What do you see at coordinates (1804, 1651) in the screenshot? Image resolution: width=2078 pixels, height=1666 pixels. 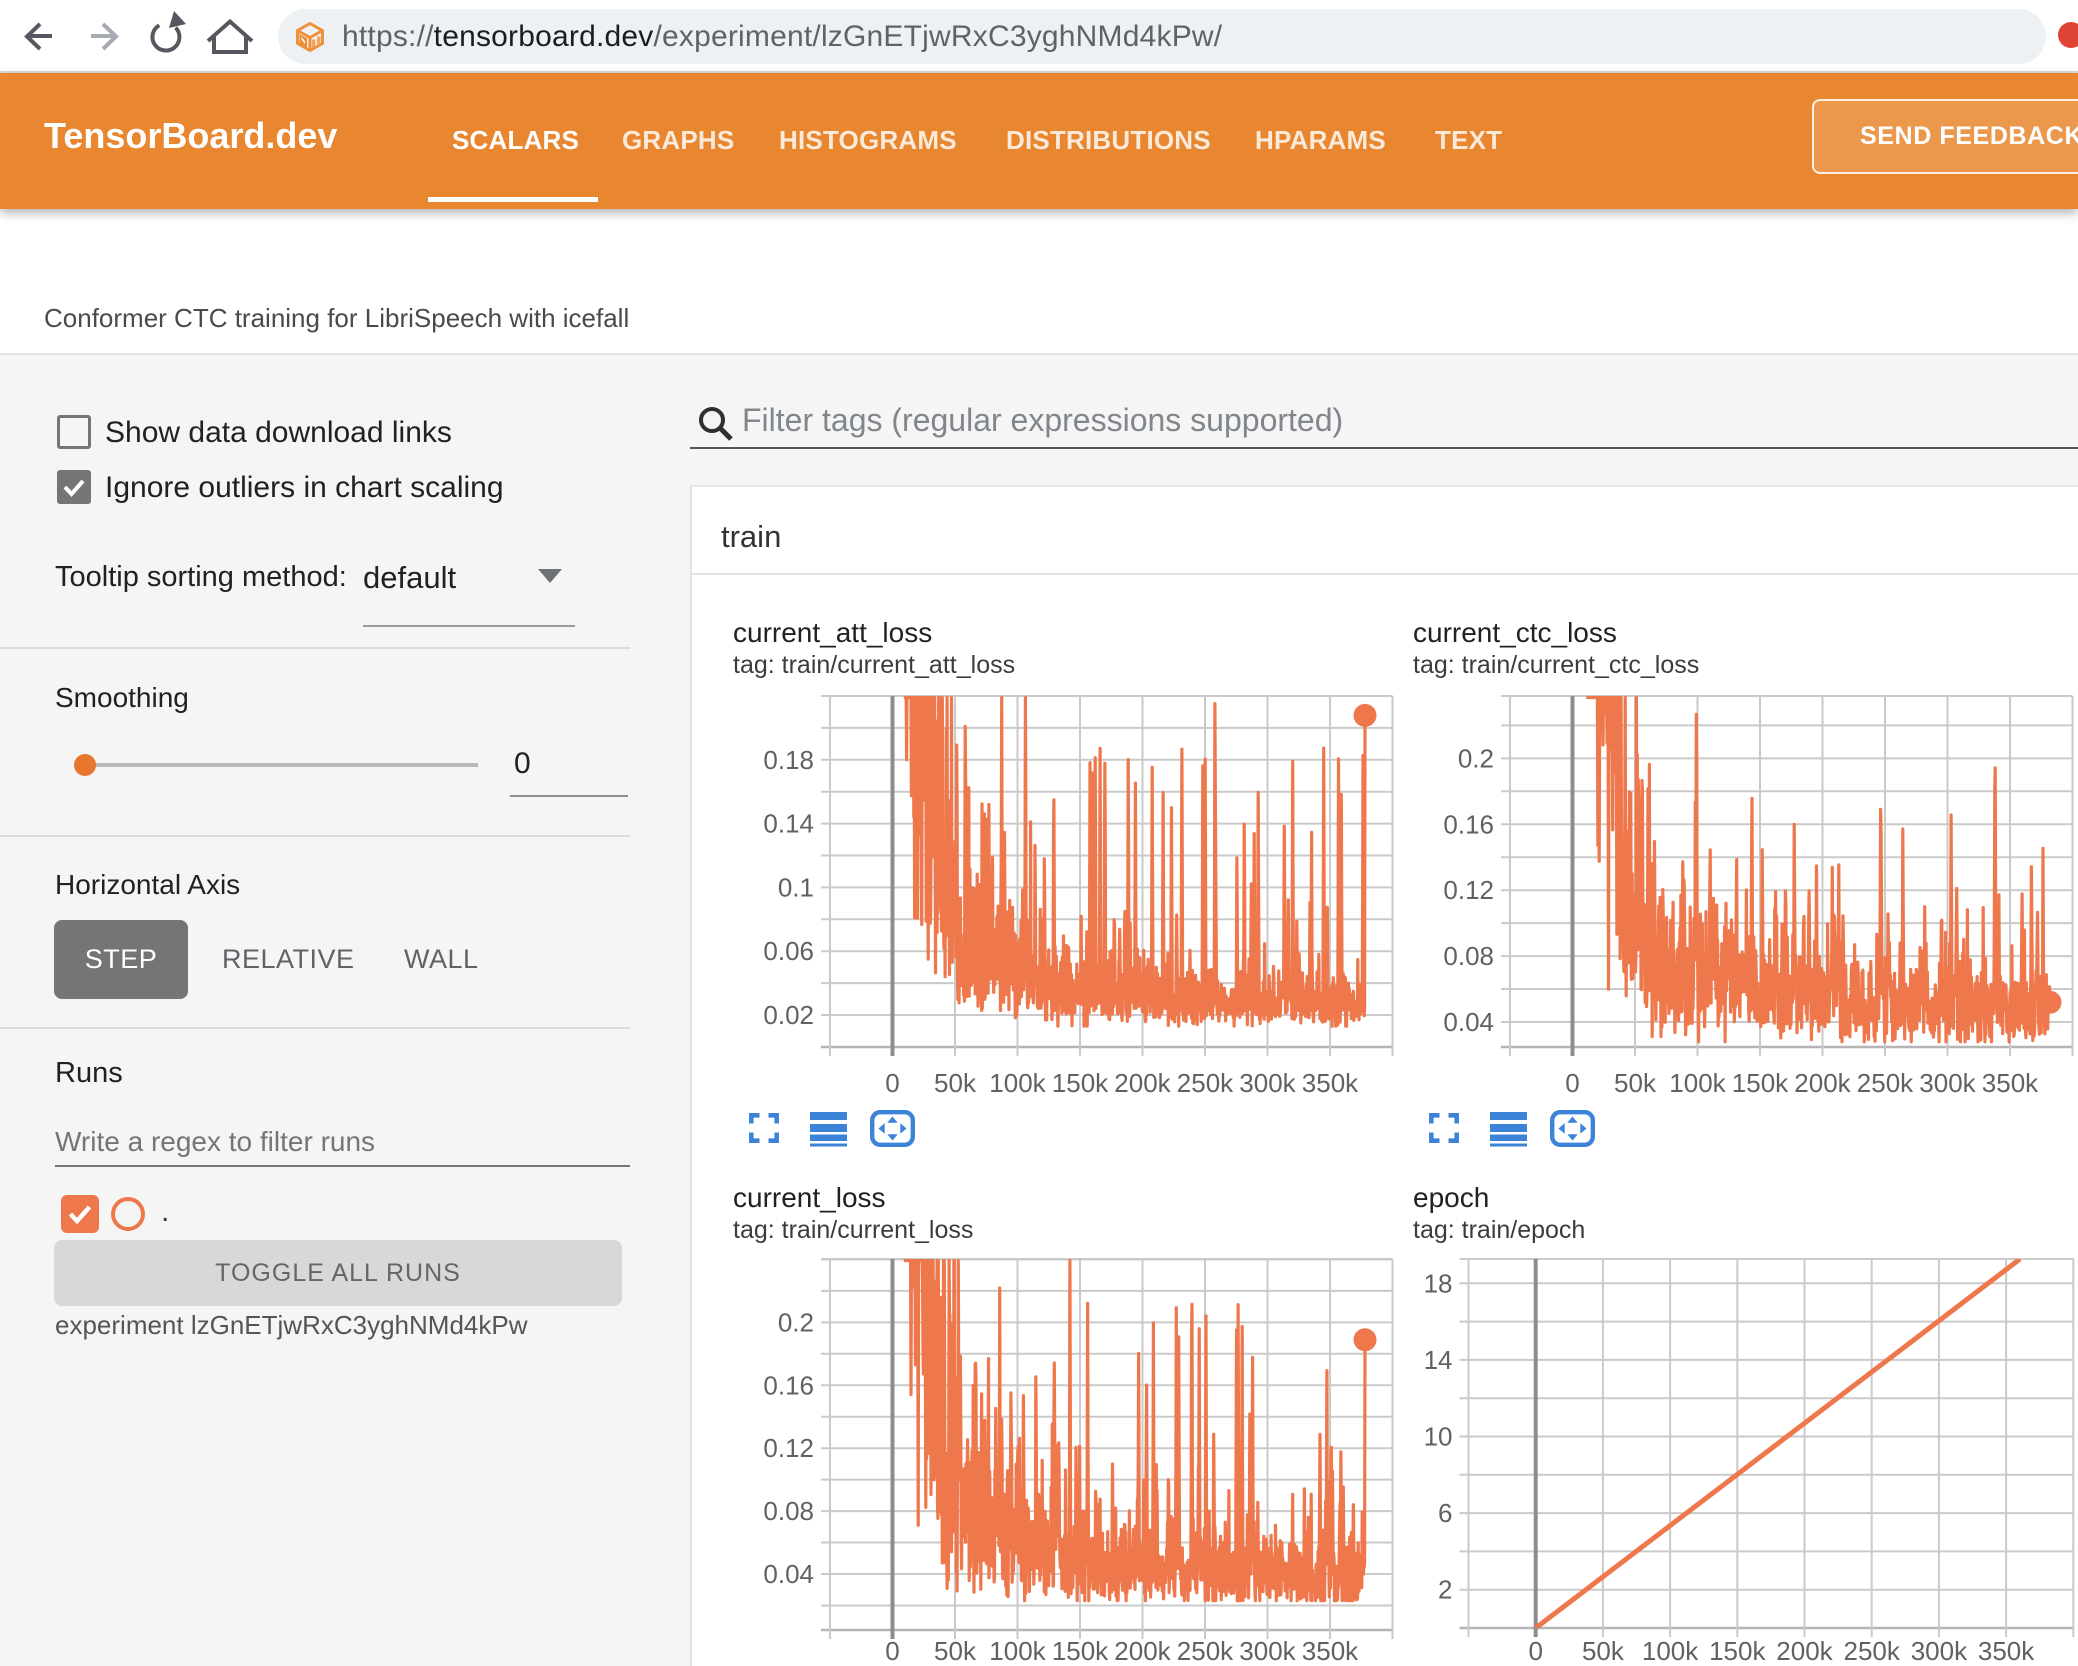 I see `svg-text: 200k` at bounding box center [1804, 1651].